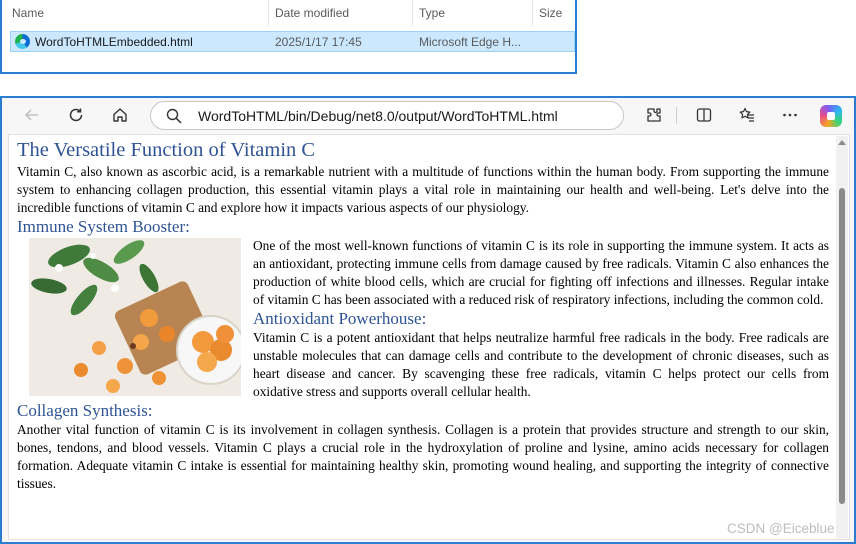  I want to click on search-icon, so click(174, 116).